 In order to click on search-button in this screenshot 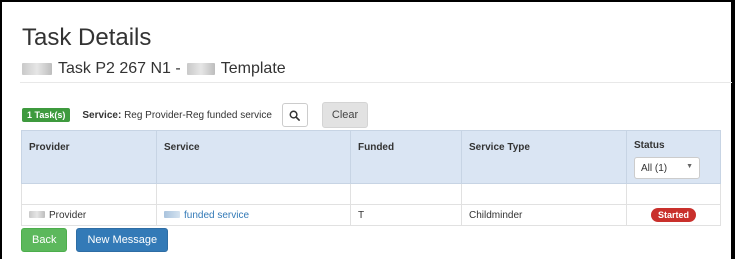, I will do `click(294, 115)`.